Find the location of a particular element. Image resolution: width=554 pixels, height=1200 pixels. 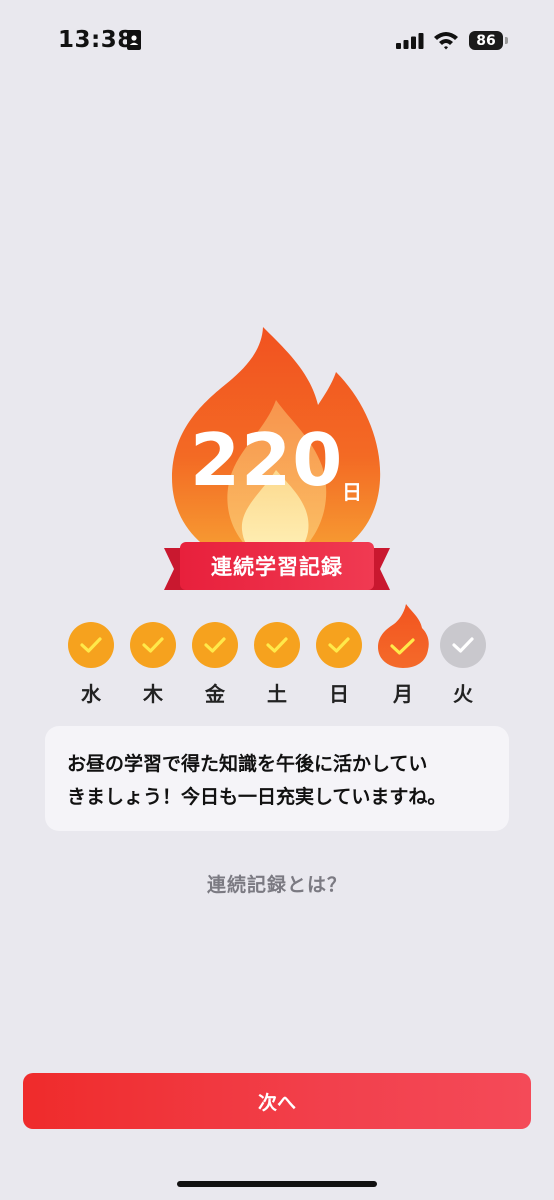

message-line: お昼の学習で得た知識を午後に活かしてい is located at coordinates (247, 764).